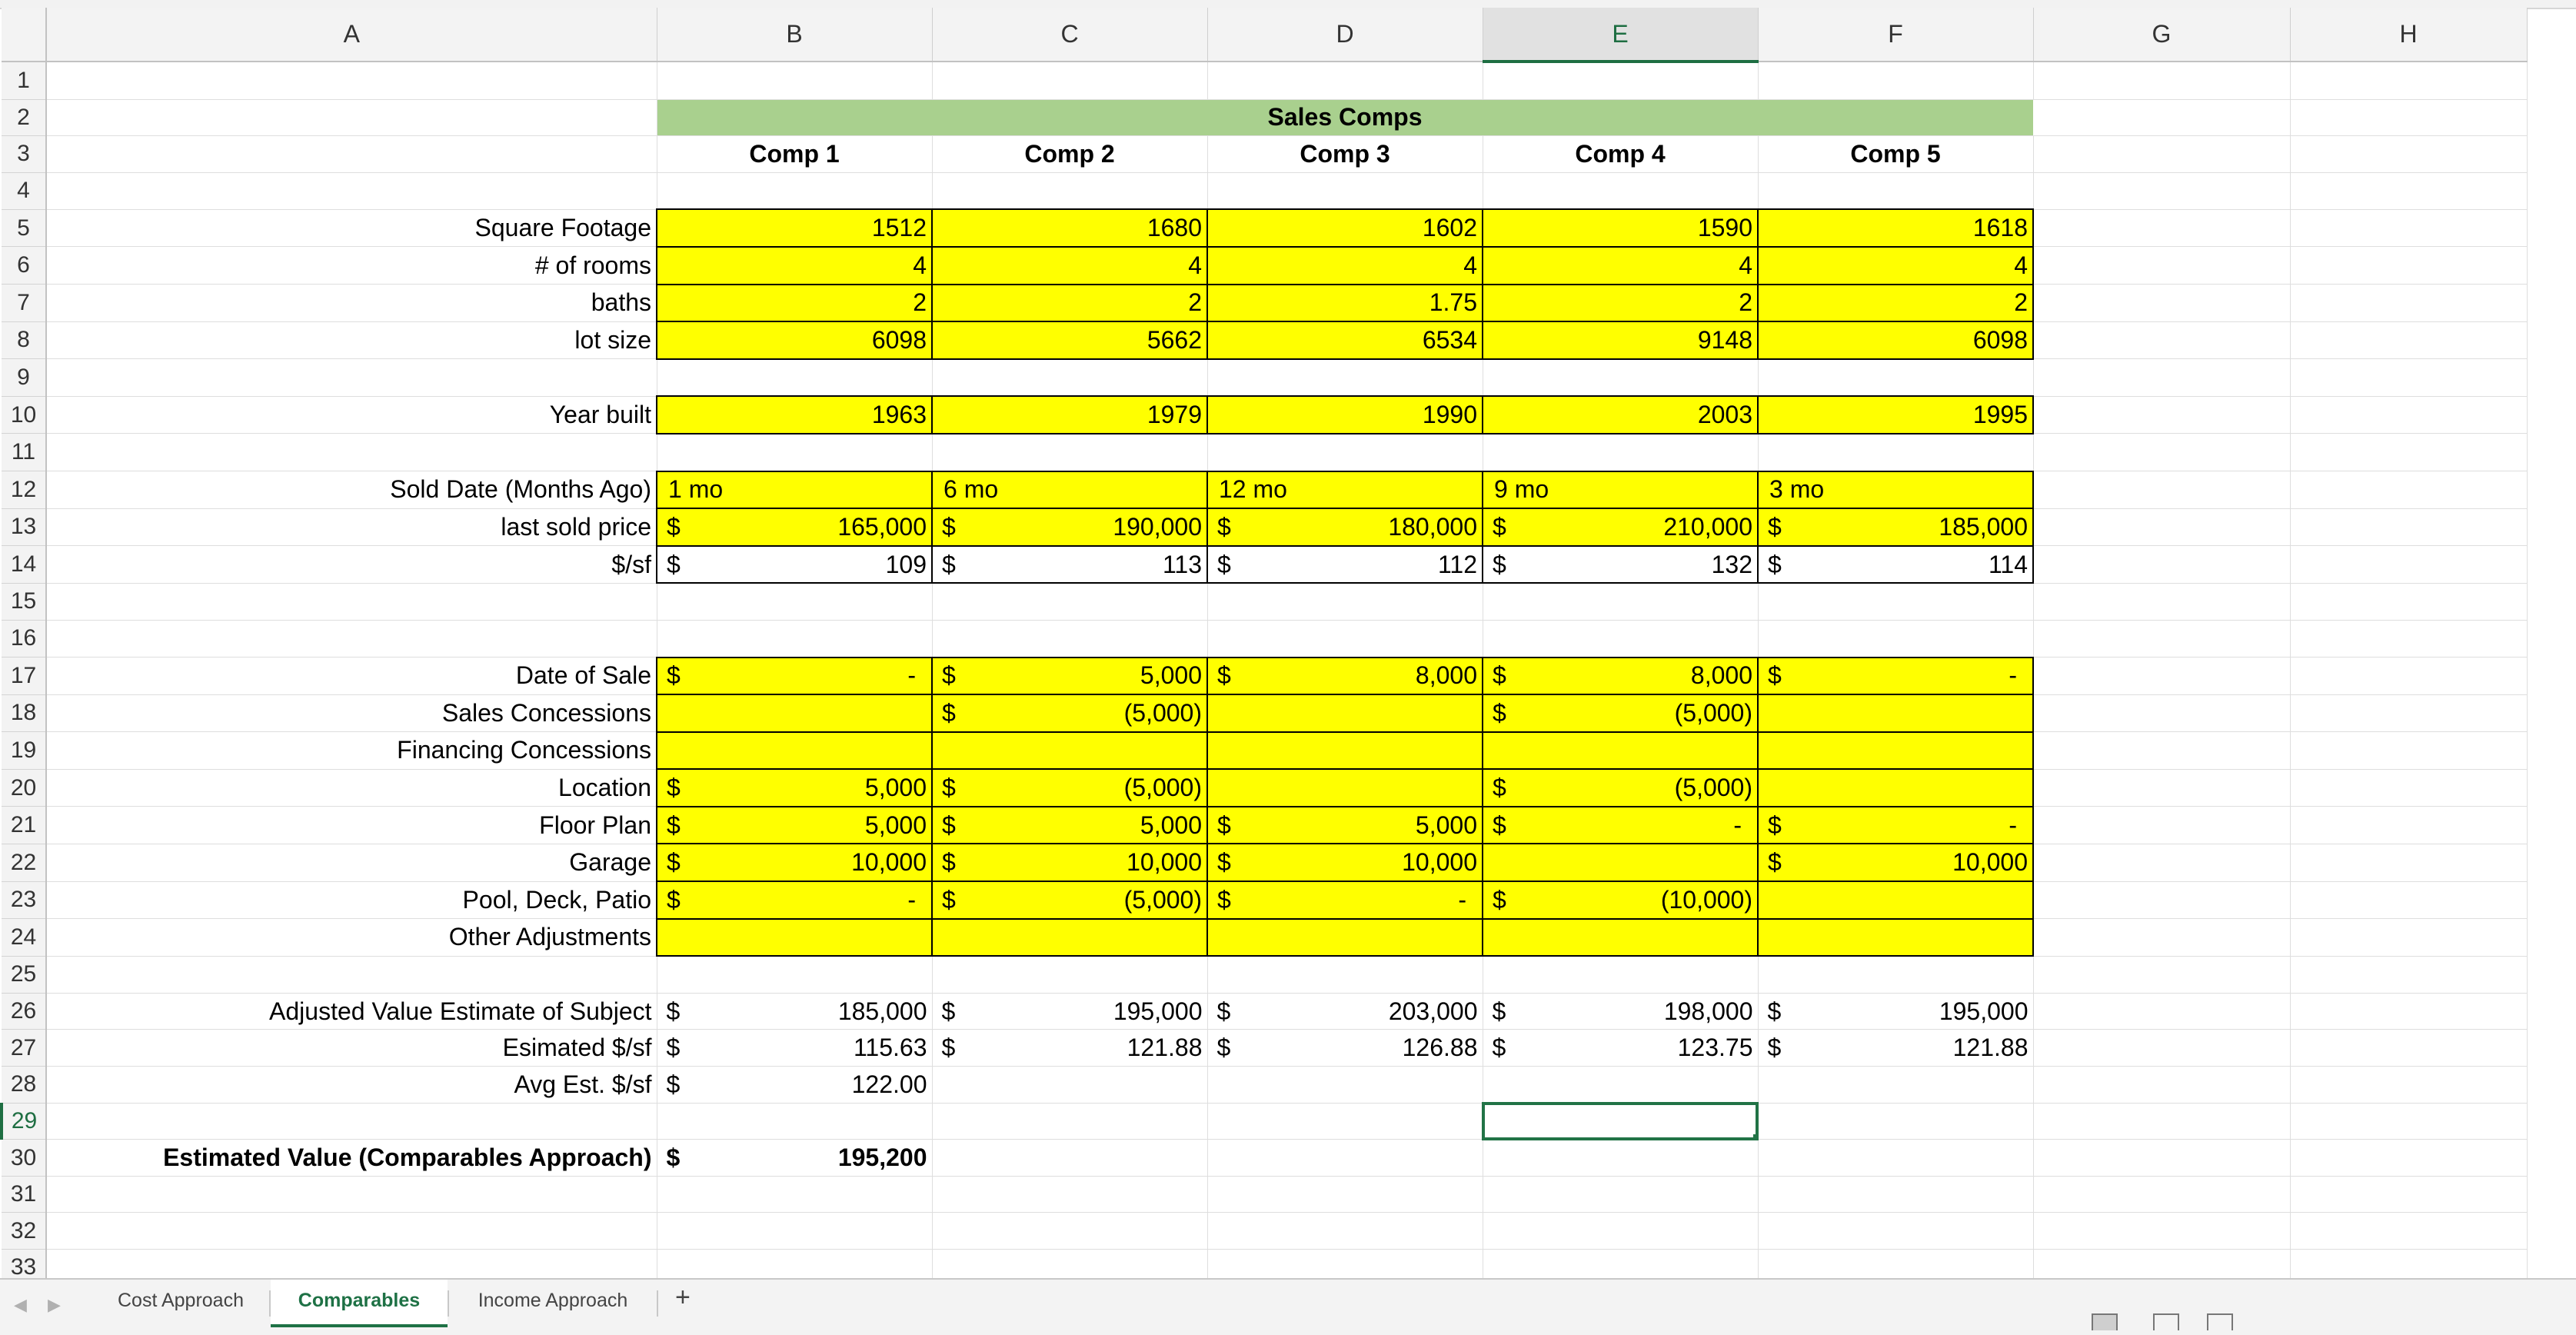 The height and width of the screenshot is (1335, 2576). I want to click on cell-b19, so click(794, 751).